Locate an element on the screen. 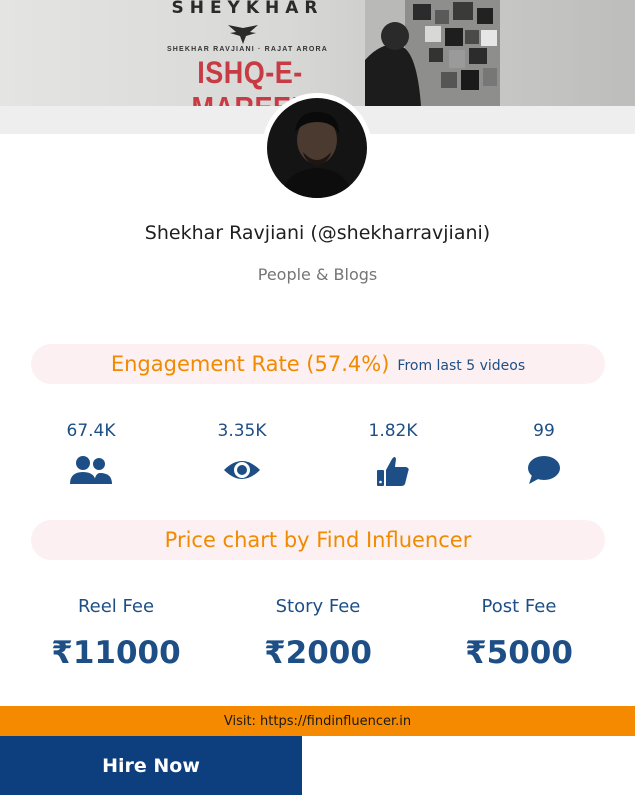 The image size is (635, 795). stat-views-value: 3.35K is located at coordinates (242, 431).